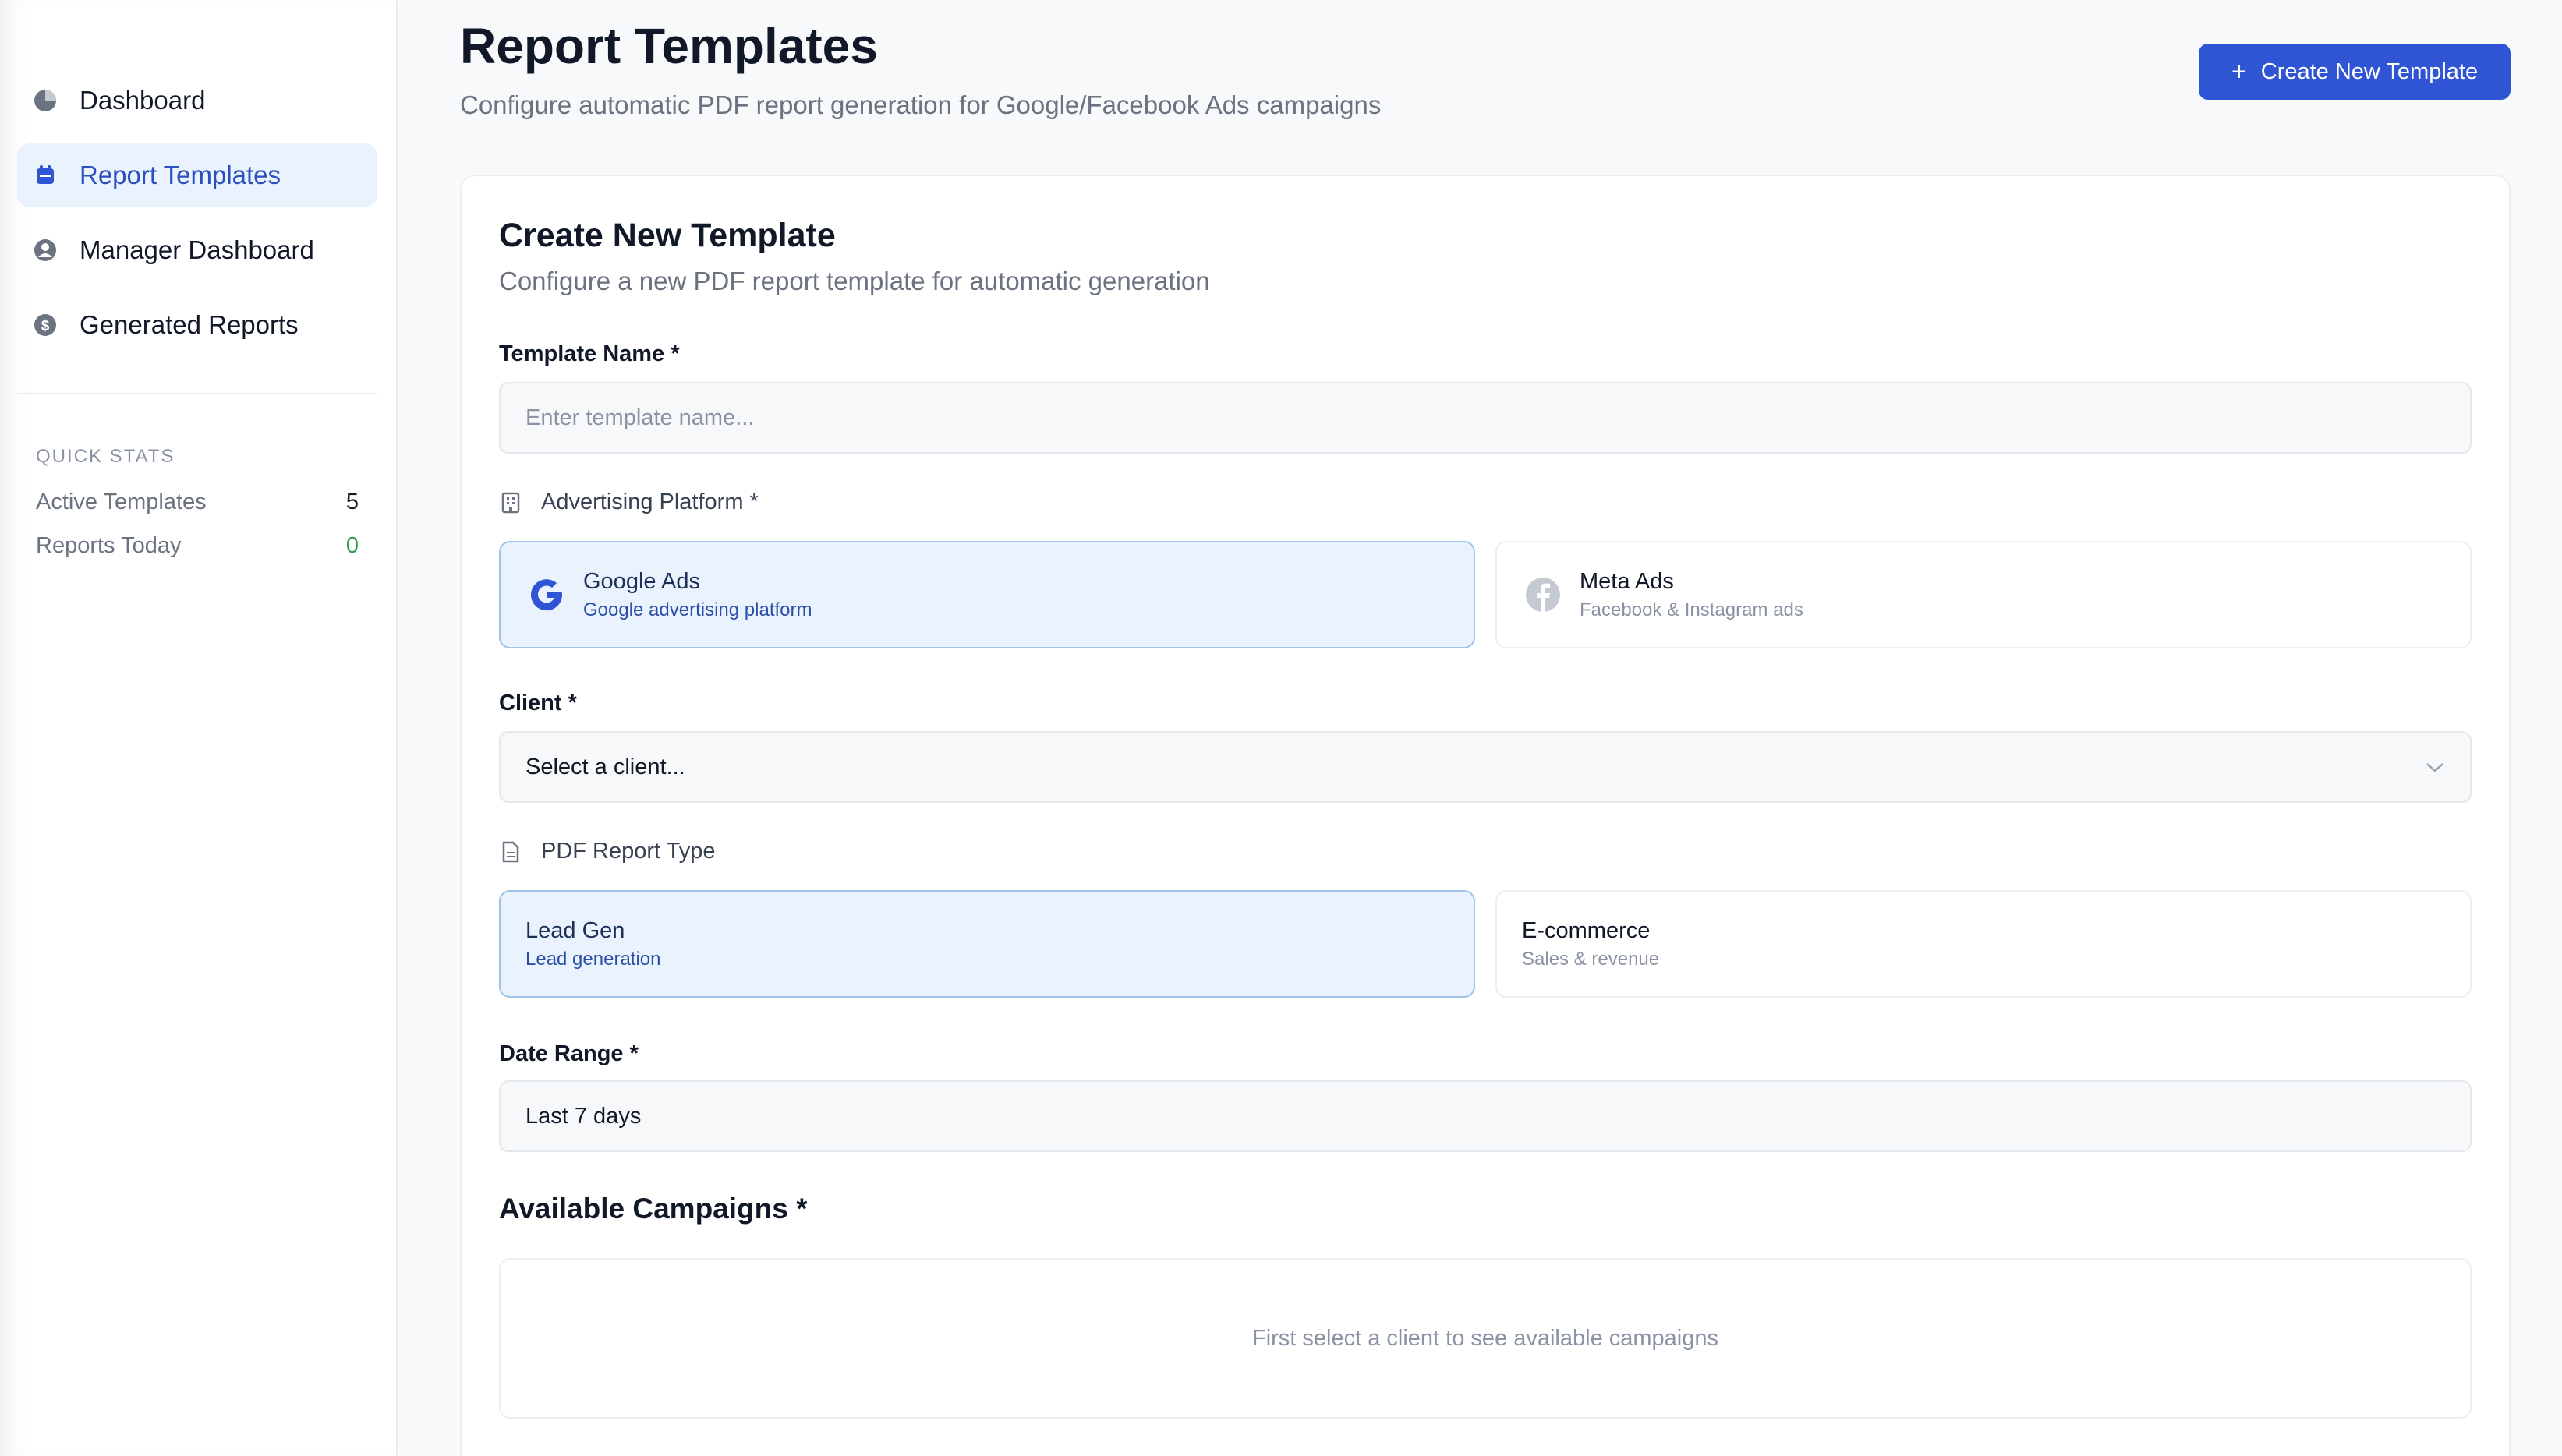 The image size is (2562, 1456). What do you see at coordinates (109, 545) in the screenshot?
I see `stat-label: Reports Today` at bounding box center [109, 545].